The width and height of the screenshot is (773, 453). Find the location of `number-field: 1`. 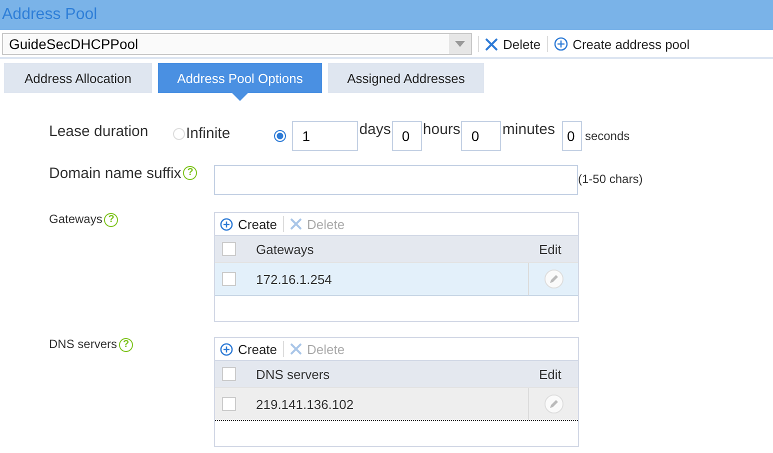

number-field: 1 is located at coordinates (325, 136).